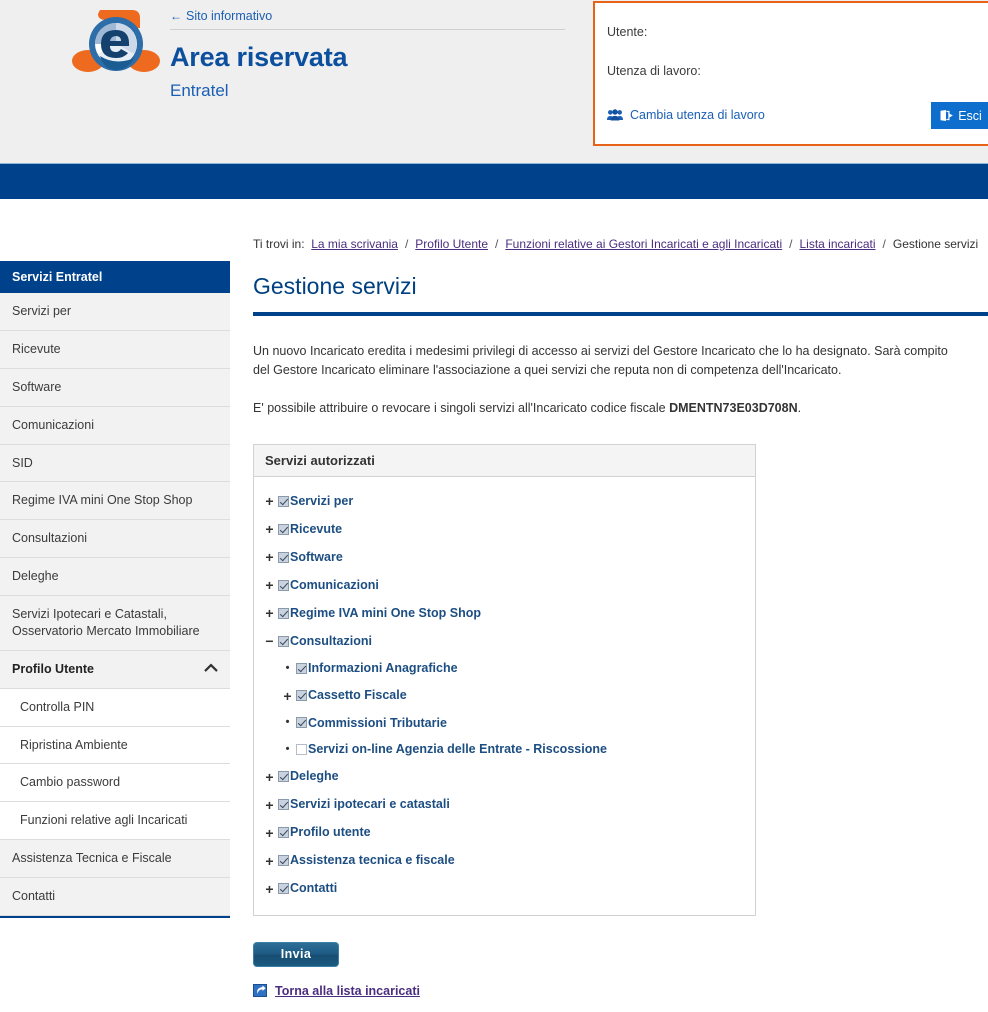 The image size is (988, 1012). I want to click on page-title: Gestione servizi, so click(335, 286).